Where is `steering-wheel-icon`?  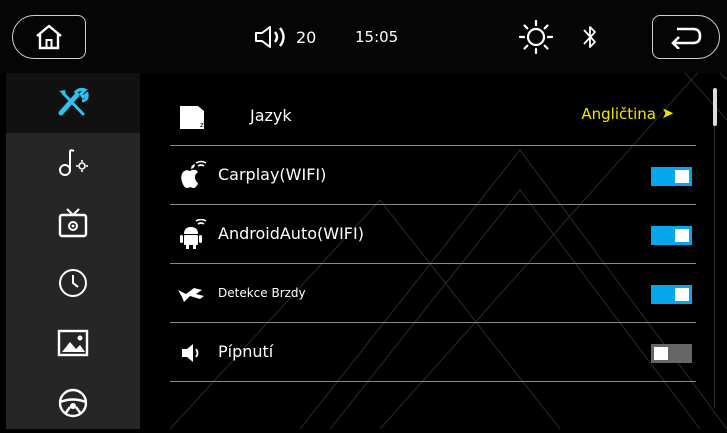 steering-wheel-icon is located at coordinates (73, 403).